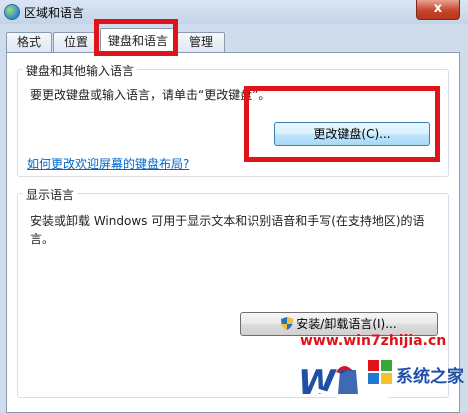 Image resolution: width=468 pixels, height=413 pixels. I want to click on watermark-url: www.win7zhijia.cn, so click(373, 341).